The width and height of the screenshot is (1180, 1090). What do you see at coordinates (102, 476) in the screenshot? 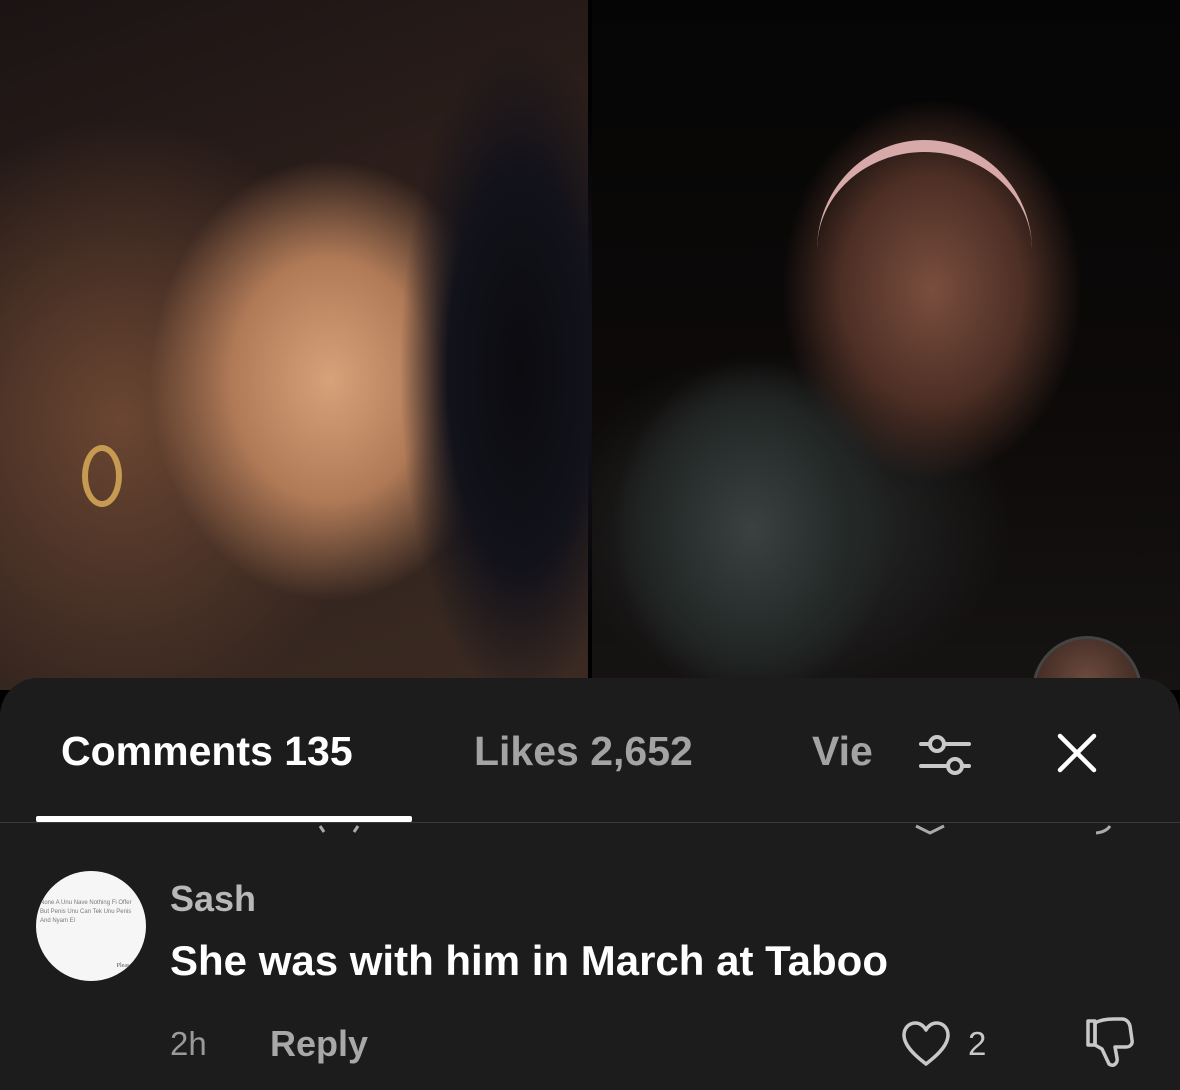
I see `earring-shape` at bounding box center [102, 476].